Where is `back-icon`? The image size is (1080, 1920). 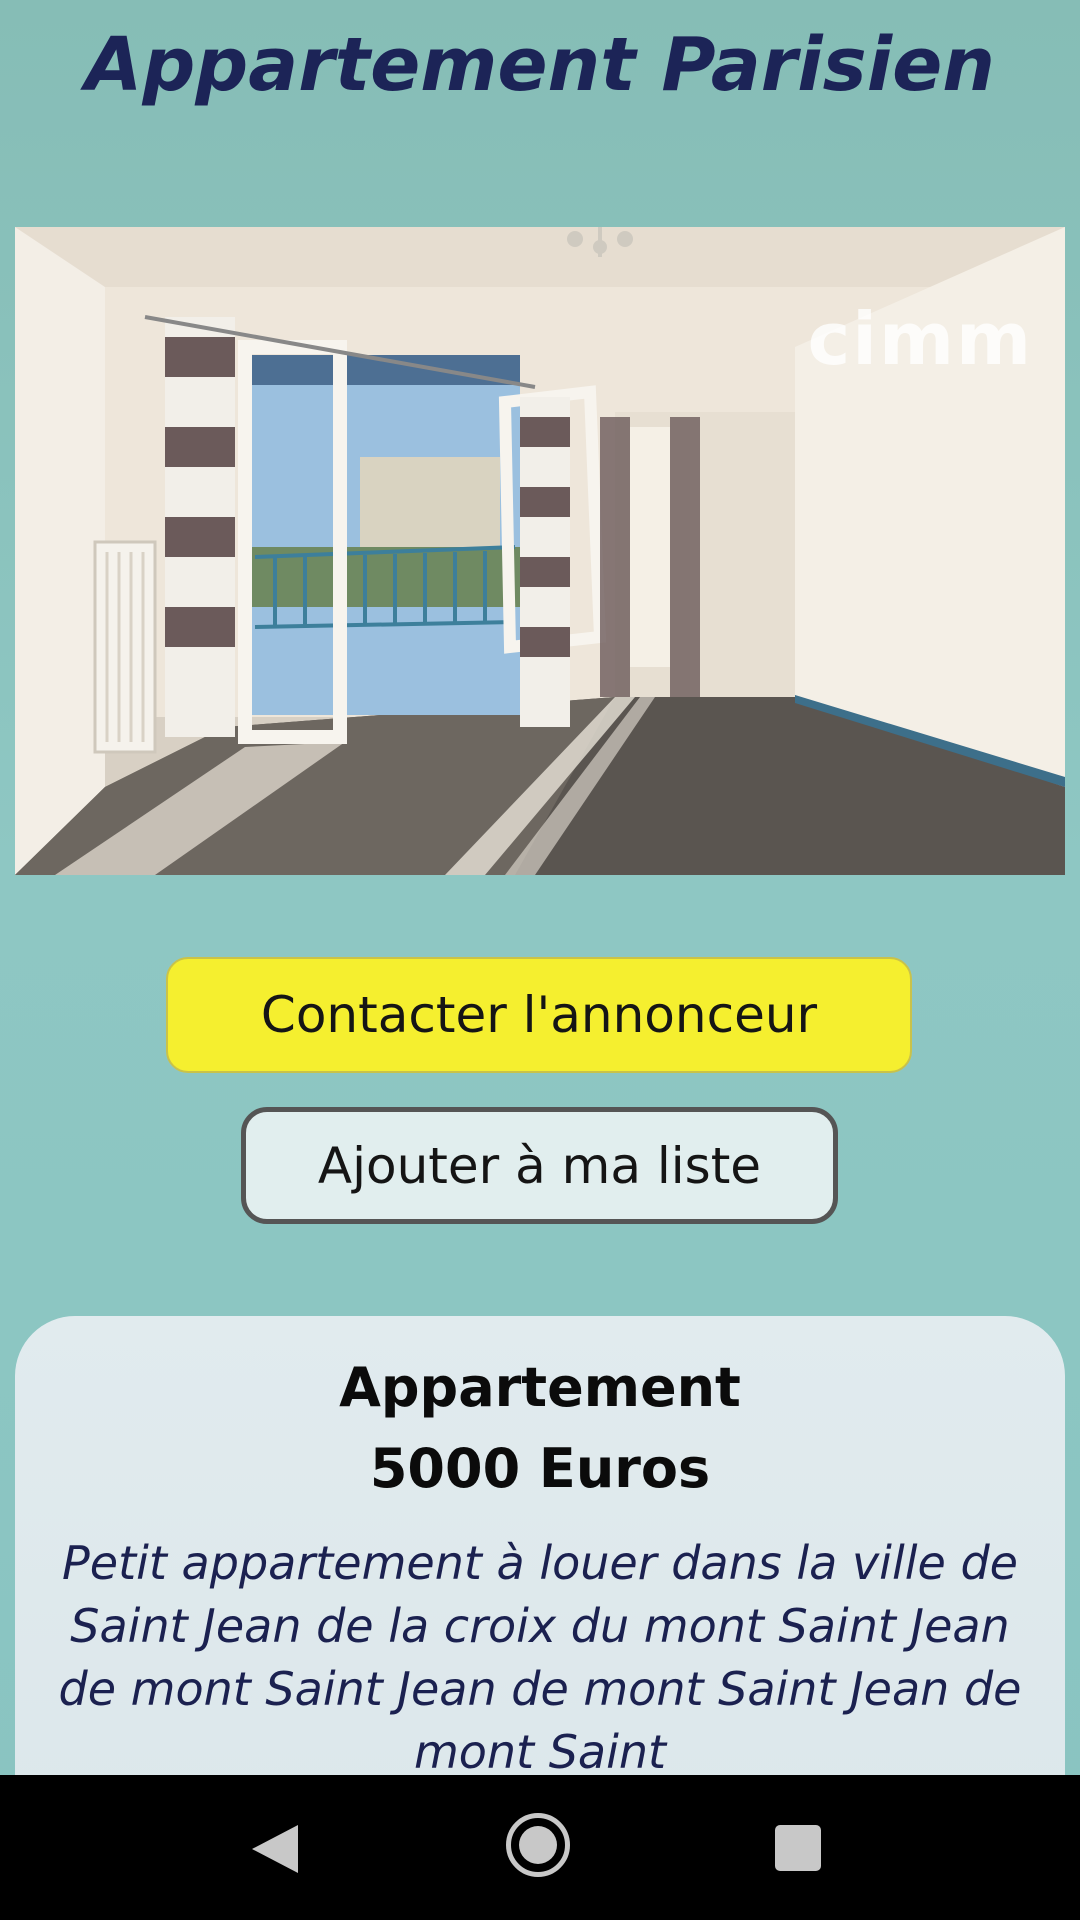 back-icon is located at coordinates (275, 1849).